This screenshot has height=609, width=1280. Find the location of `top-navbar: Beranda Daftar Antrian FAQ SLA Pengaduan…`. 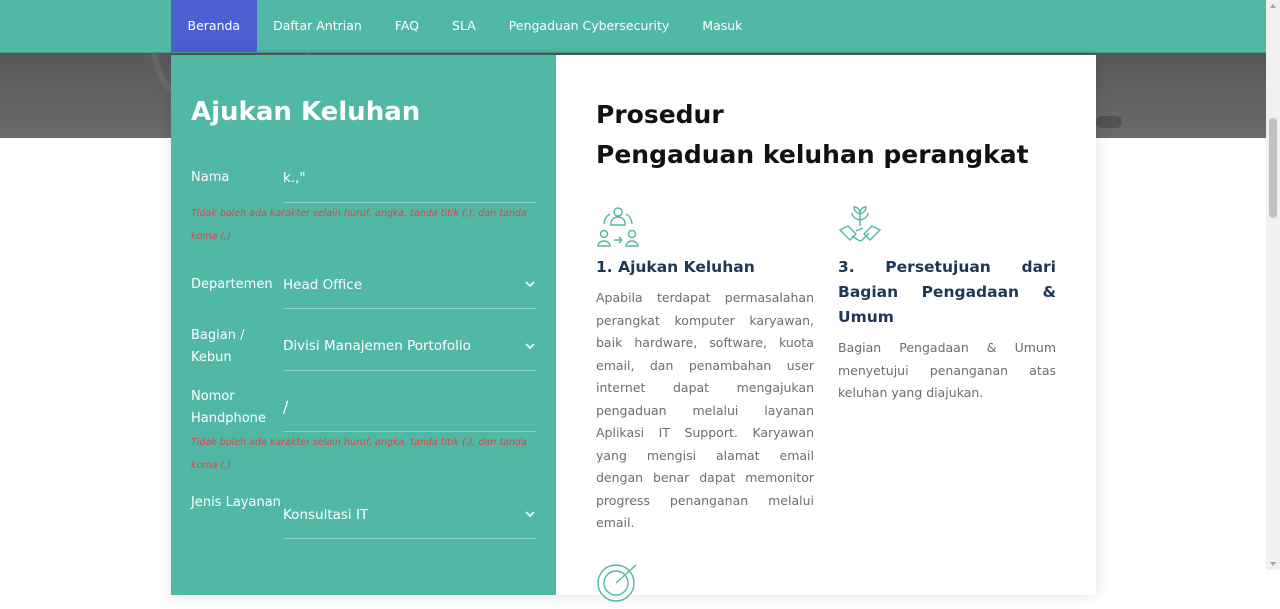

top-navbar: Beranda Daftar Antrian FAQ SLA Pengaduan… is located at coordinates (633, 26).